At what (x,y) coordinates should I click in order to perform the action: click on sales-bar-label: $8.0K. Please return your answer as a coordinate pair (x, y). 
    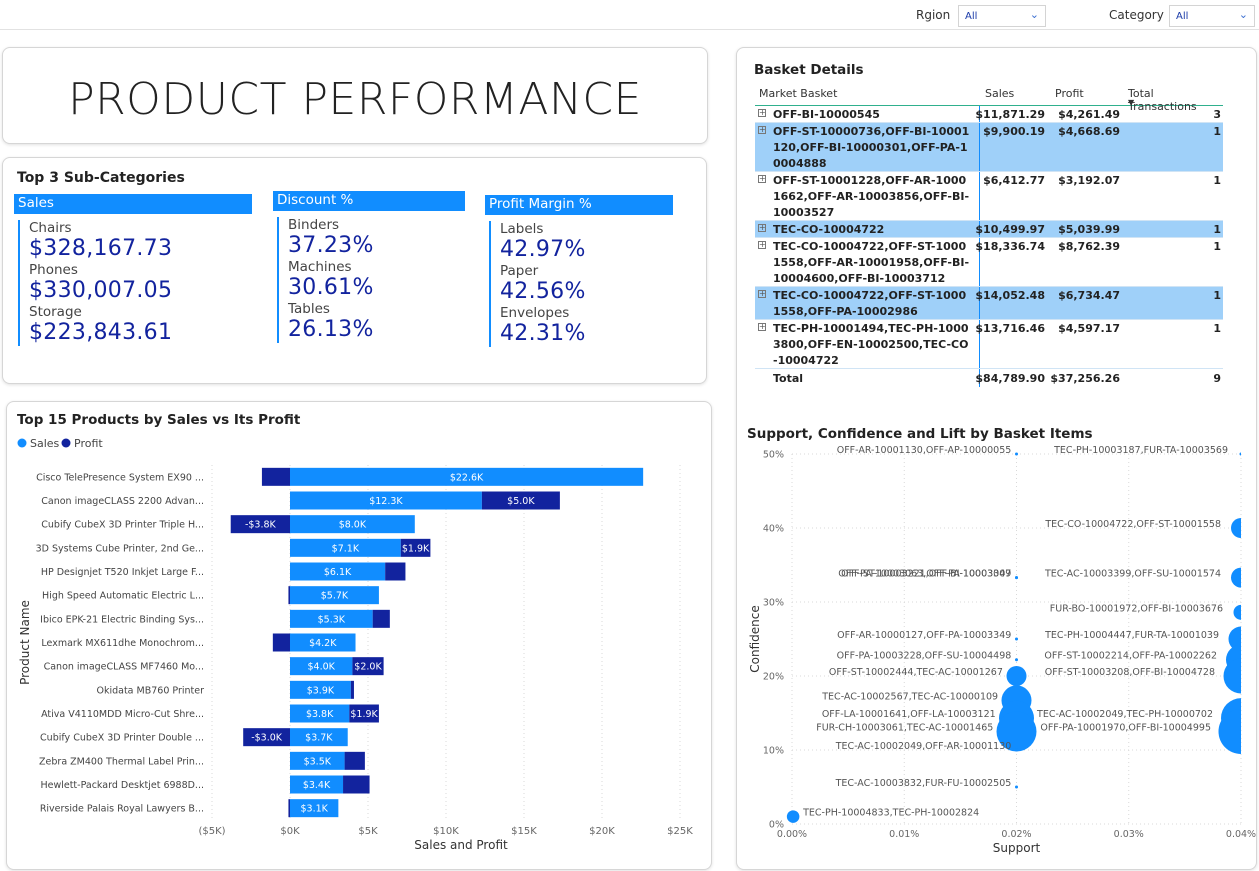
    Looking at the image, I should click on (353, 525).